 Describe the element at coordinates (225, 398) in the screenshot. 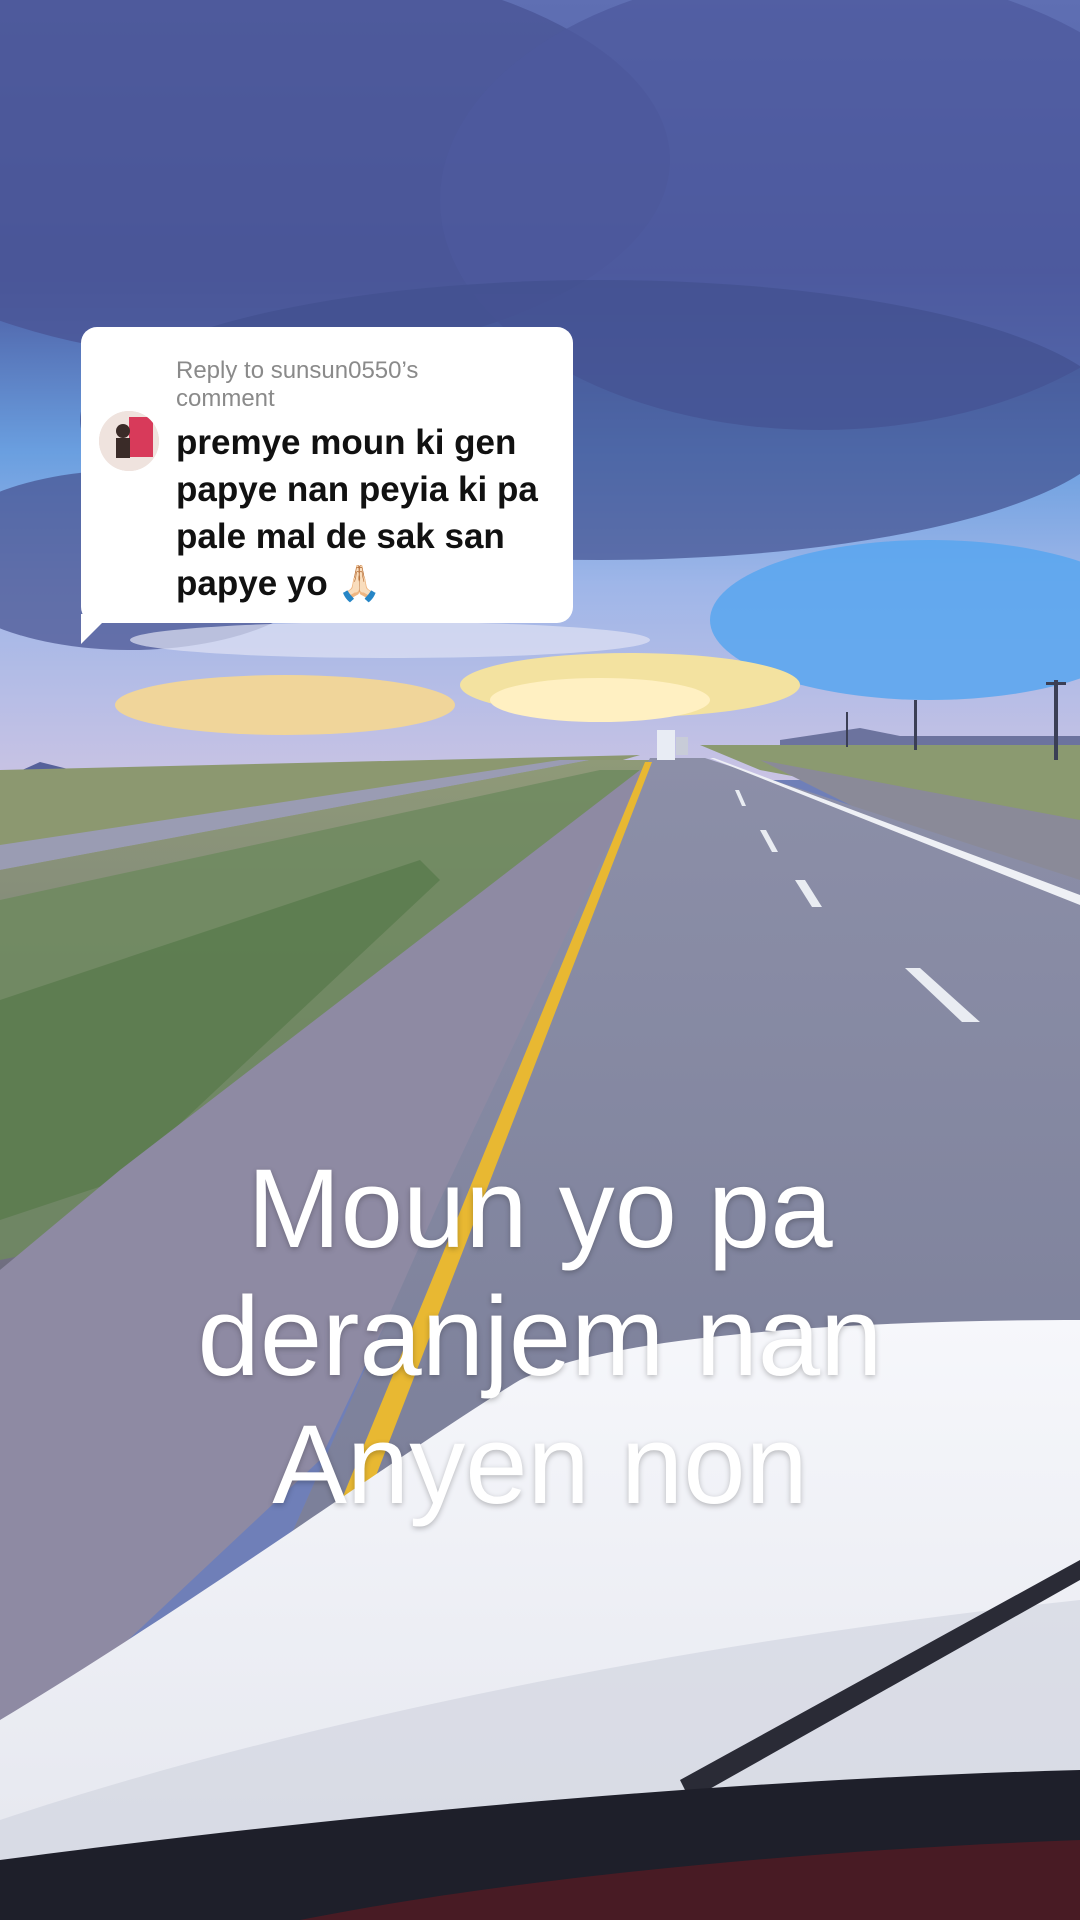

I see `reply-header-line2: comment` at that location.